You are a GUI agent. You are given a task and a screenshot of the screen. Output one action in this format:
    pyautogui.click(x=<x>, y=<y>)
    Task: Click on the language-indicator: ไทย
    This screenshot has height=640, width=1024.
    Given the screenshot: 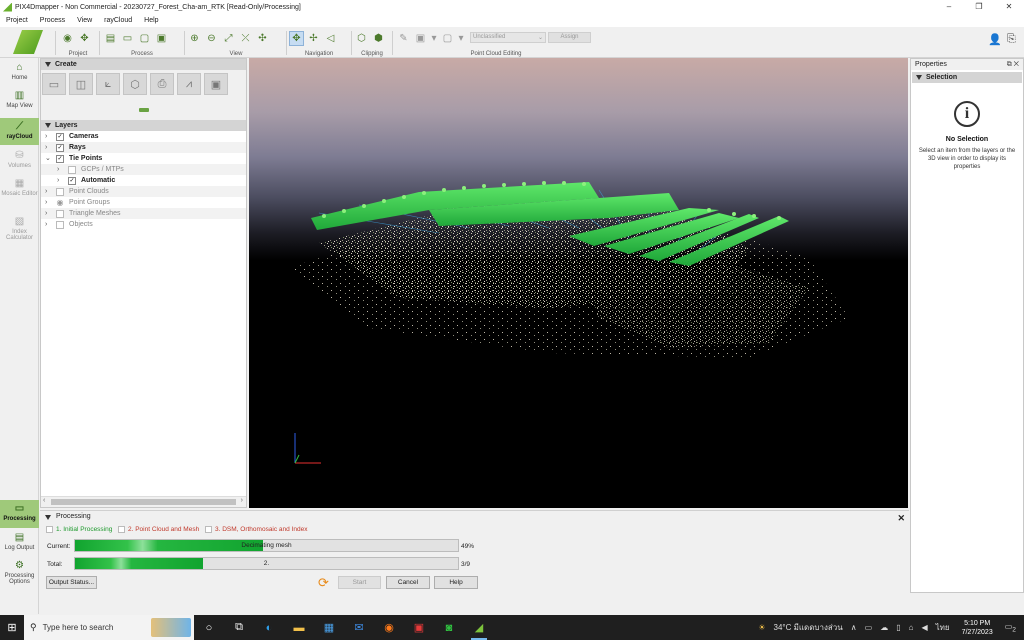 What is the action you would take?
    pyautogui.click(x=943, y=627)
    